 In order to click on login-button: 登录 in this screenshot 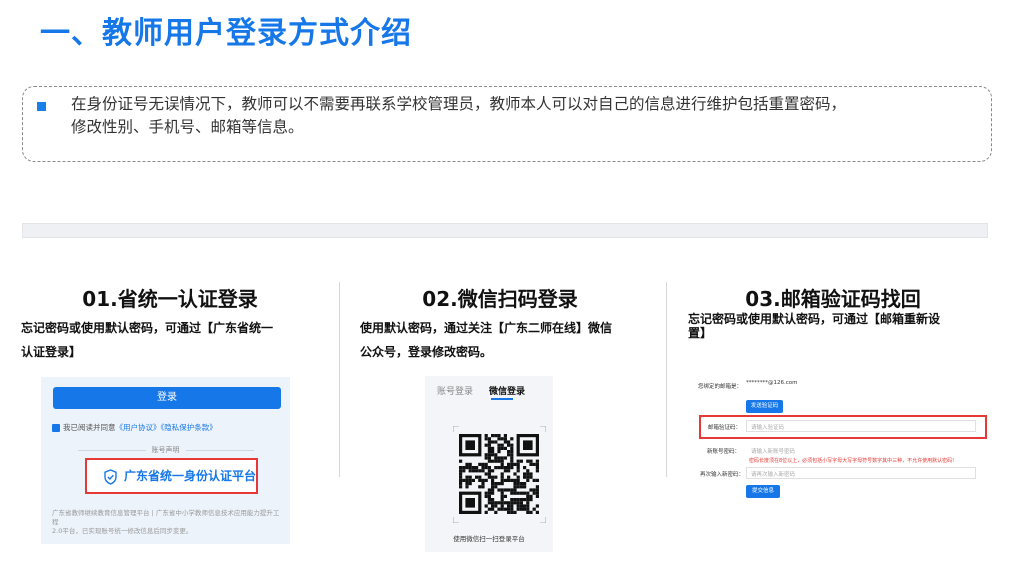, I will do `click(167, 398)`.